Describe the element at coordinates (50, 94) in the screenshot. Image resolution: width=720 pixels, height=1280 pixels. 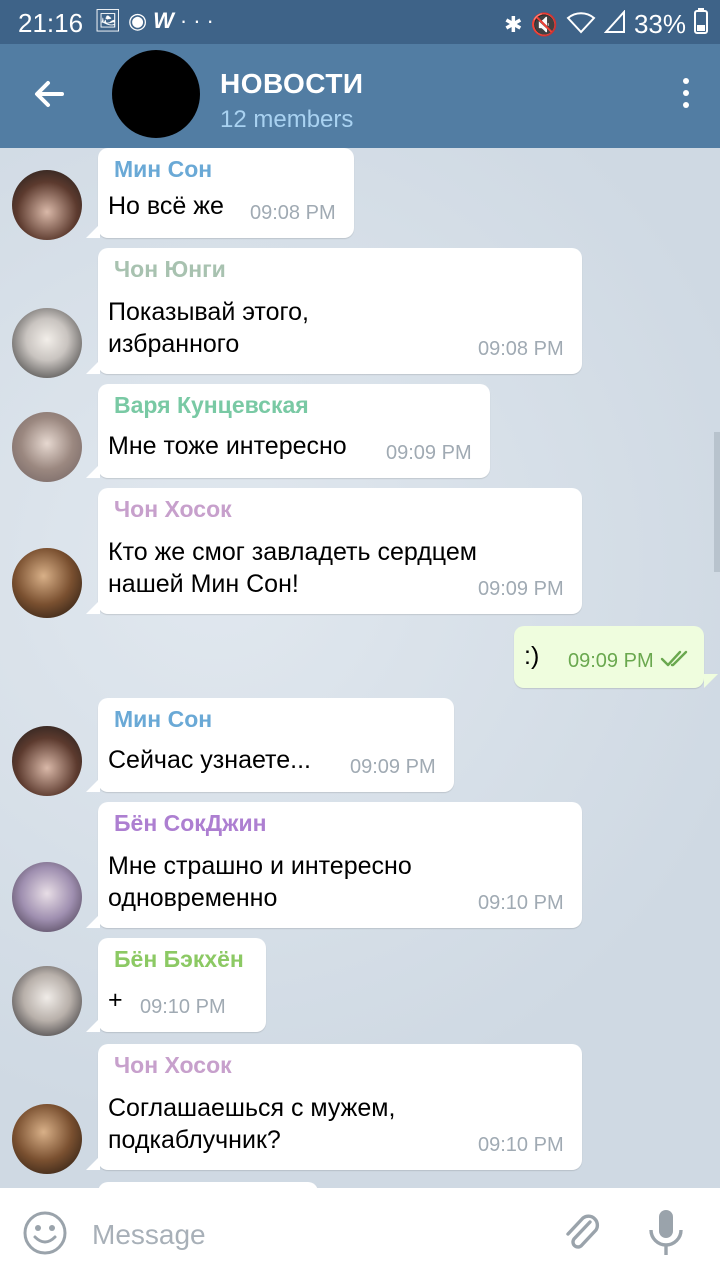
I see `back-arrow-icon` at that location.